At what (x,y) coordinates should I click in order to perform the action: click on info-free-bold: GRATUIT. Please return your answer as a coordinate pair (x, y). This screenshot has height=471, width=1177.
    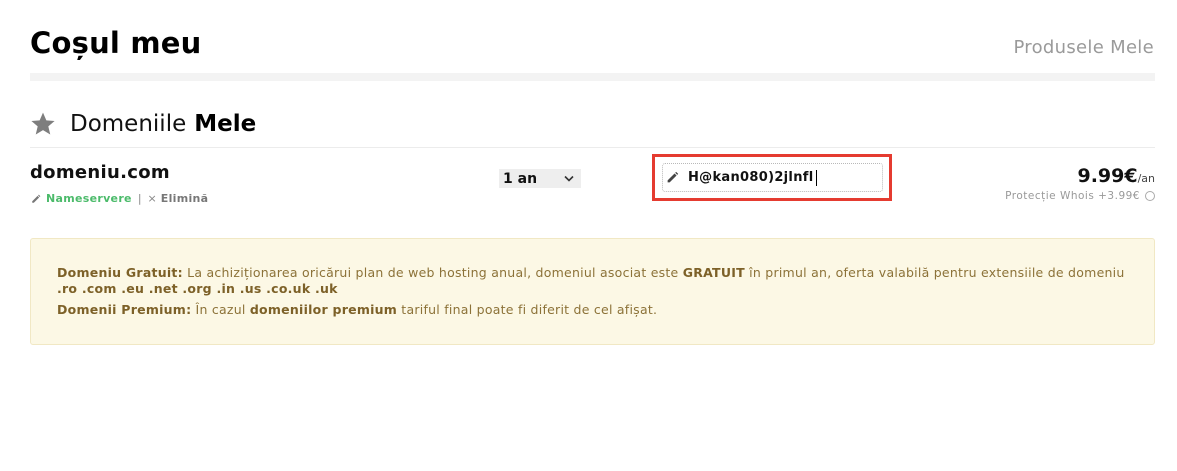
    Looking at the image, I should click on (713, 272).